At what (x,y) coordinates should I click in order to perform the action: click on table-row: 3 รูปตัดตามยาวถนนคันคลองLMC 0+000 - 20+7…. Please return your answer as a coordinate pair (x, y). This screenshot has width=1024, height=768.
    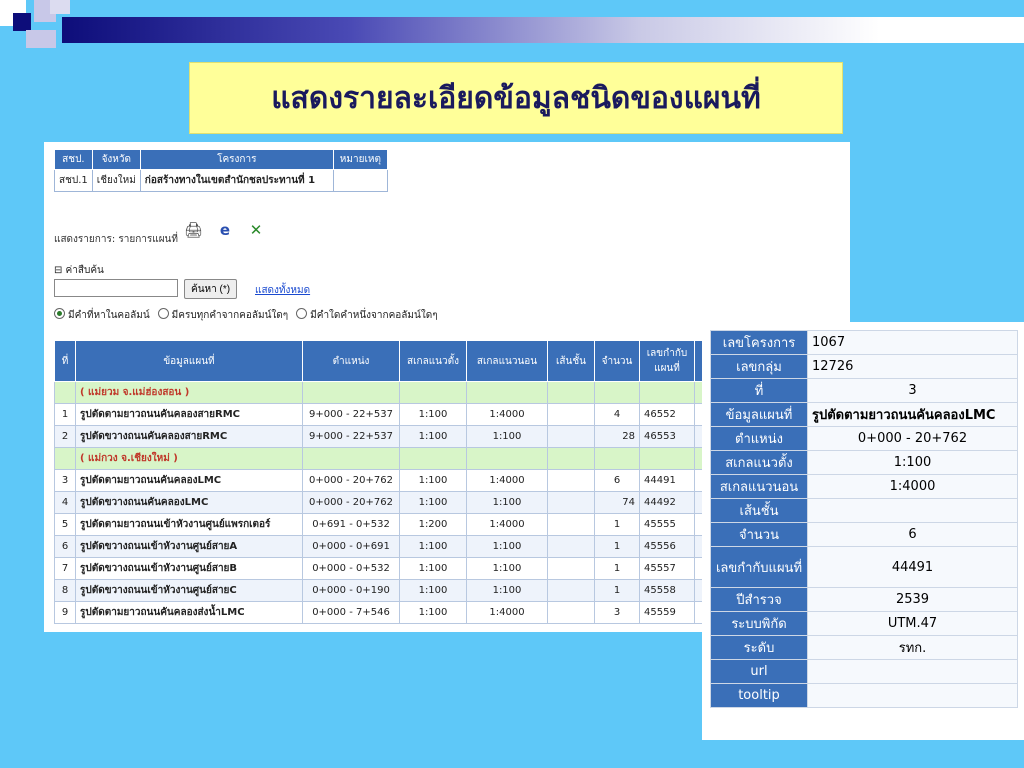
    Looking at the image, I should click on (381, 480).